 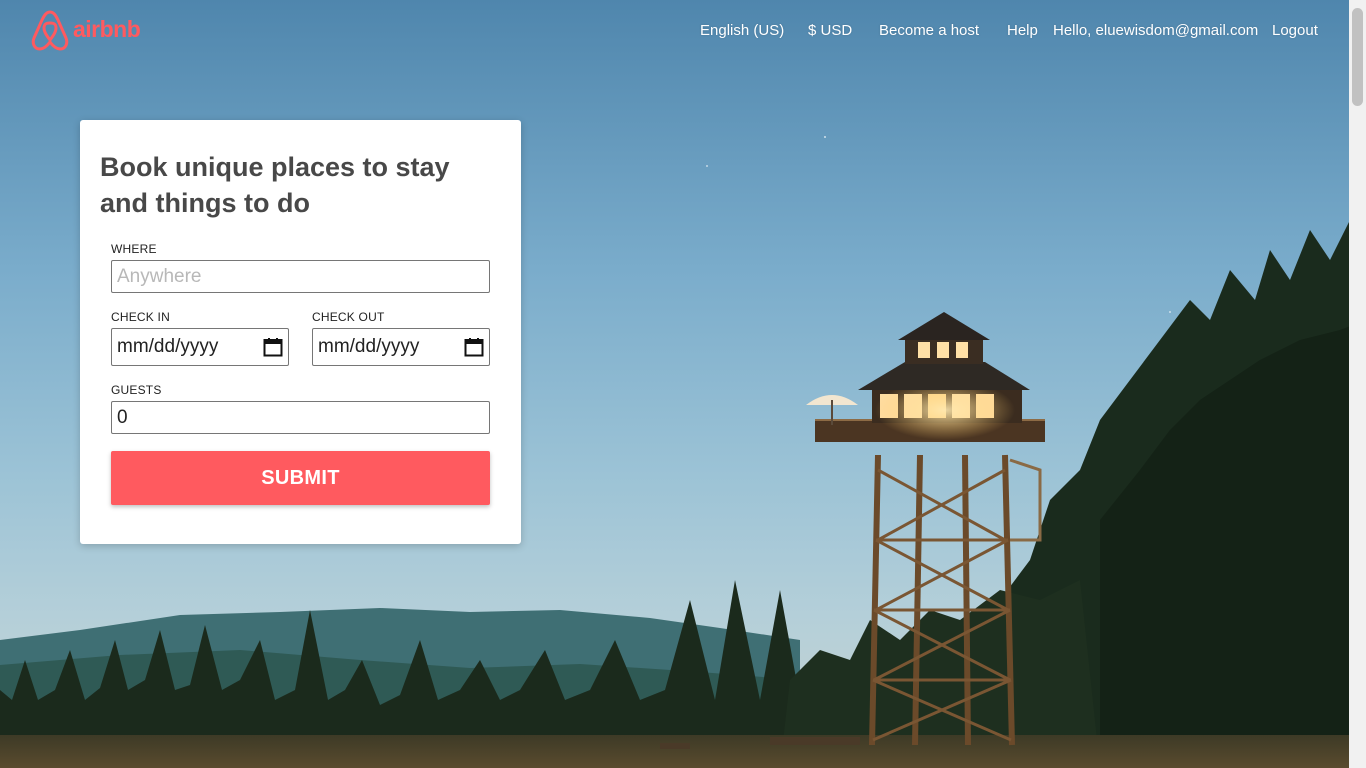 I want to click on logout-link: Logout, so click(x=1295, y=30).